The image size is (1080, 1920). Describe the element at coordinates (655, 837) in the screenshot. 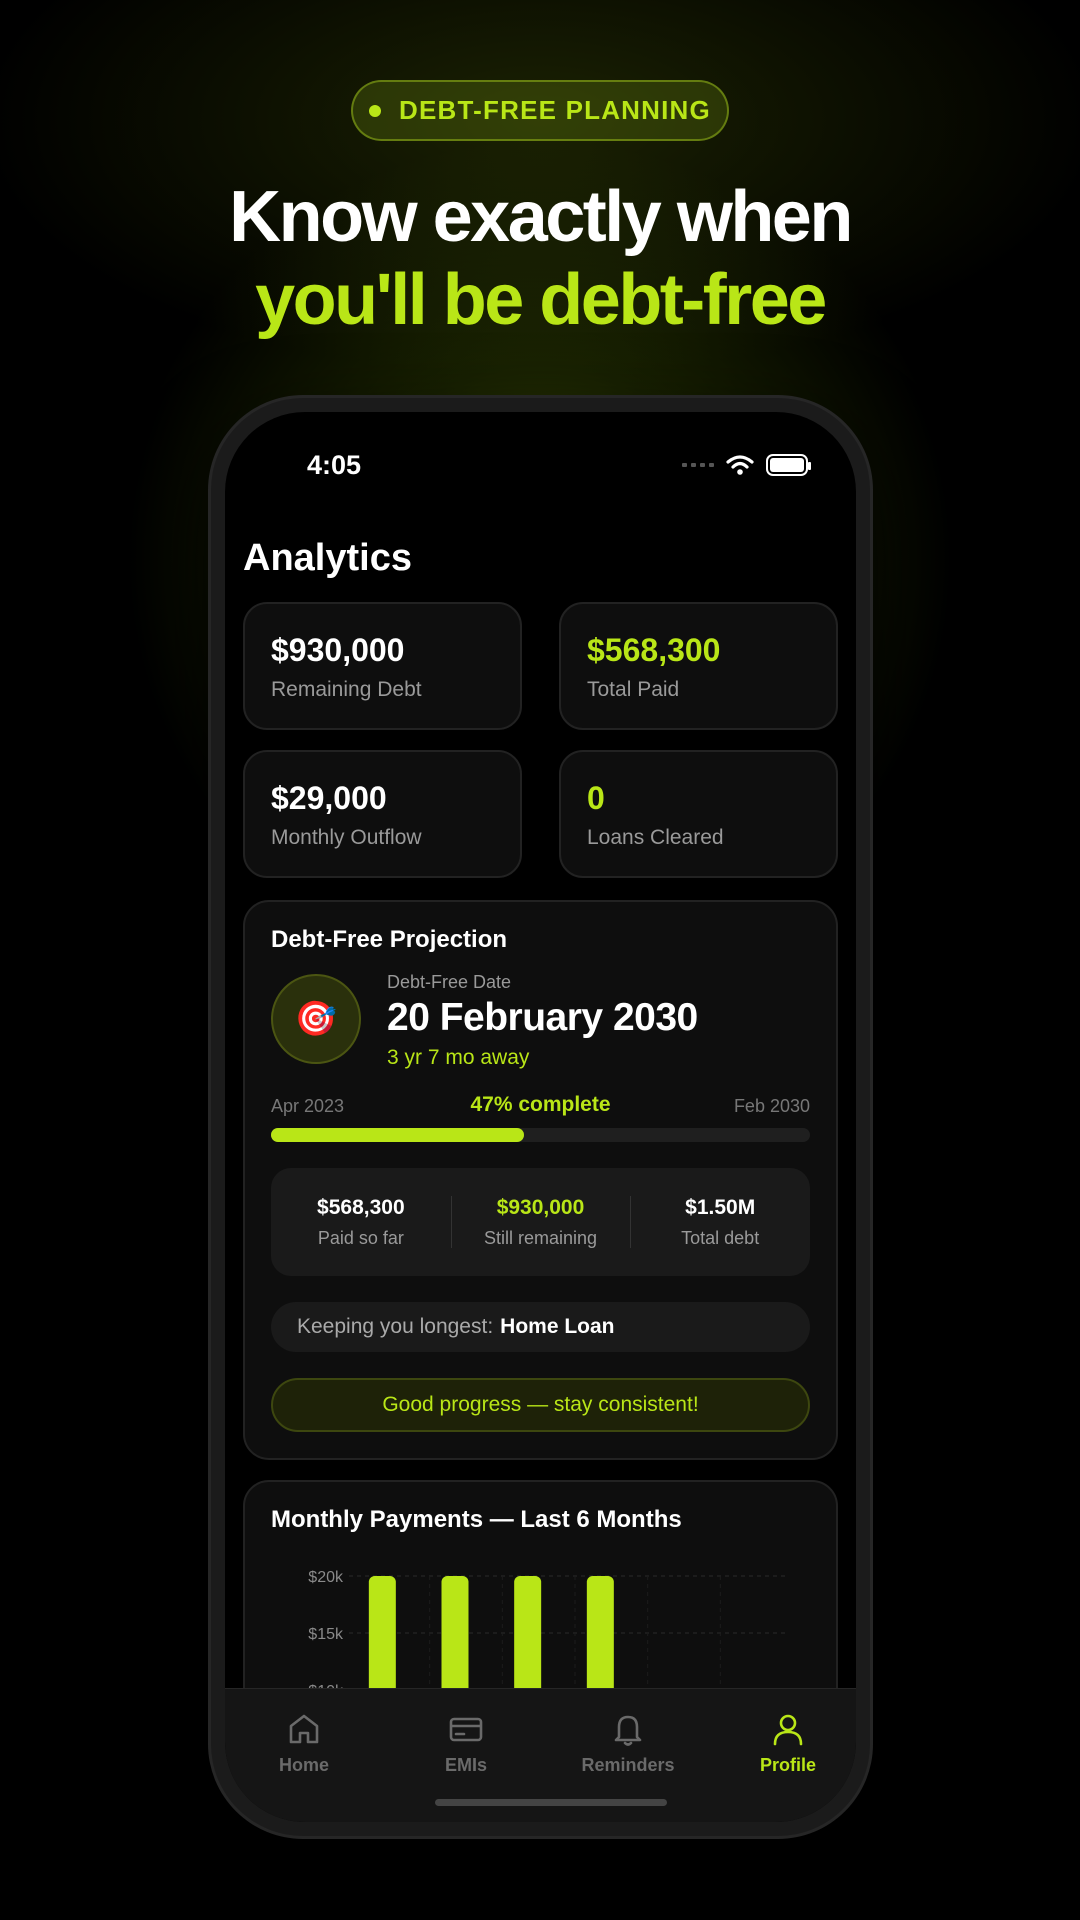

I see `stat-label: Loans Cleared` at that location.